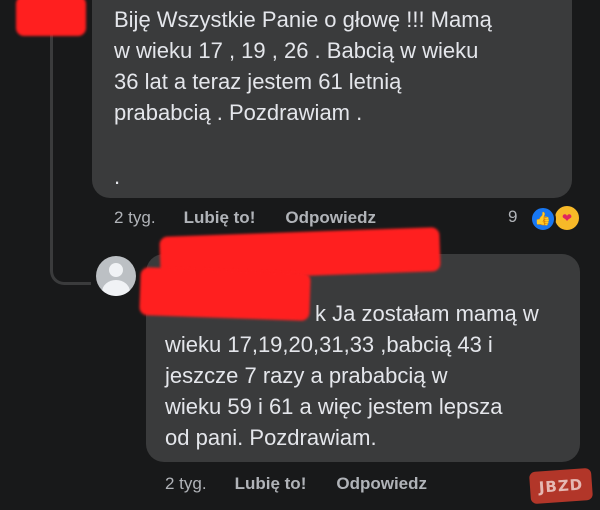  I want to click on comment-line: wieku 59 i 61 a więc jestem lepsza, so click(334, 406).